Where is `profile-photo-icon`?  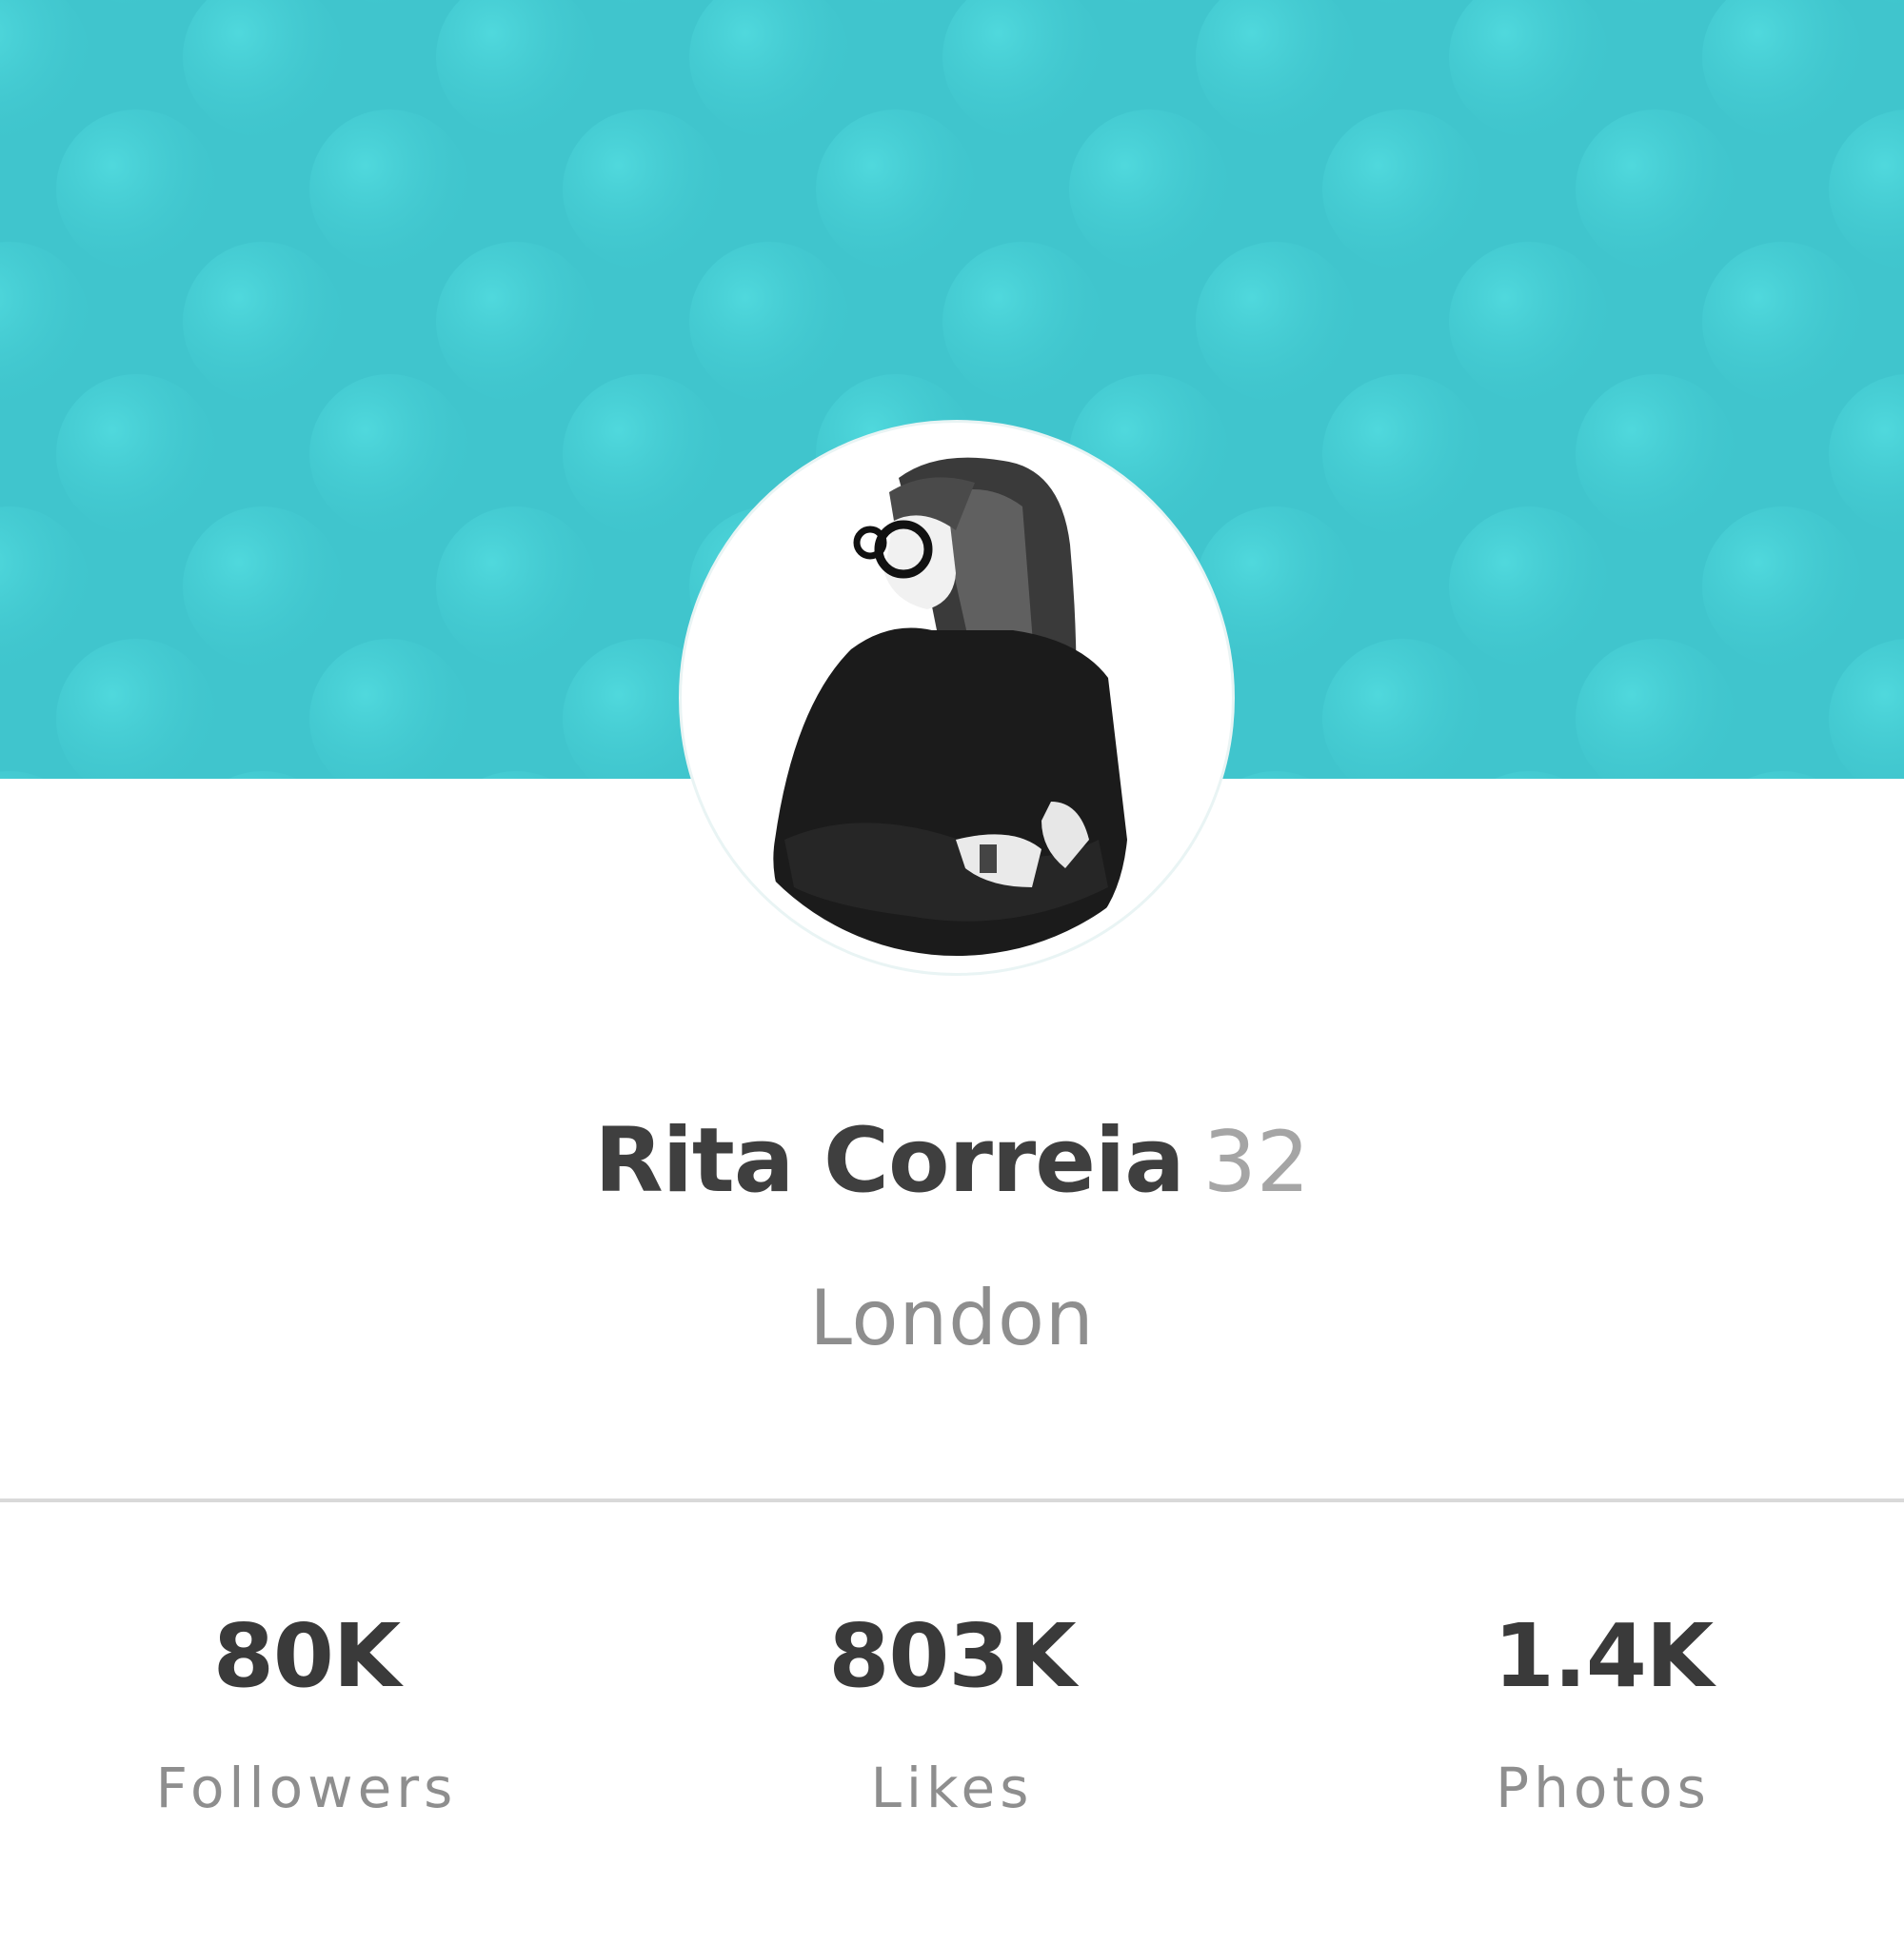
profile-photo-icon is located at coordinates (957, 698).